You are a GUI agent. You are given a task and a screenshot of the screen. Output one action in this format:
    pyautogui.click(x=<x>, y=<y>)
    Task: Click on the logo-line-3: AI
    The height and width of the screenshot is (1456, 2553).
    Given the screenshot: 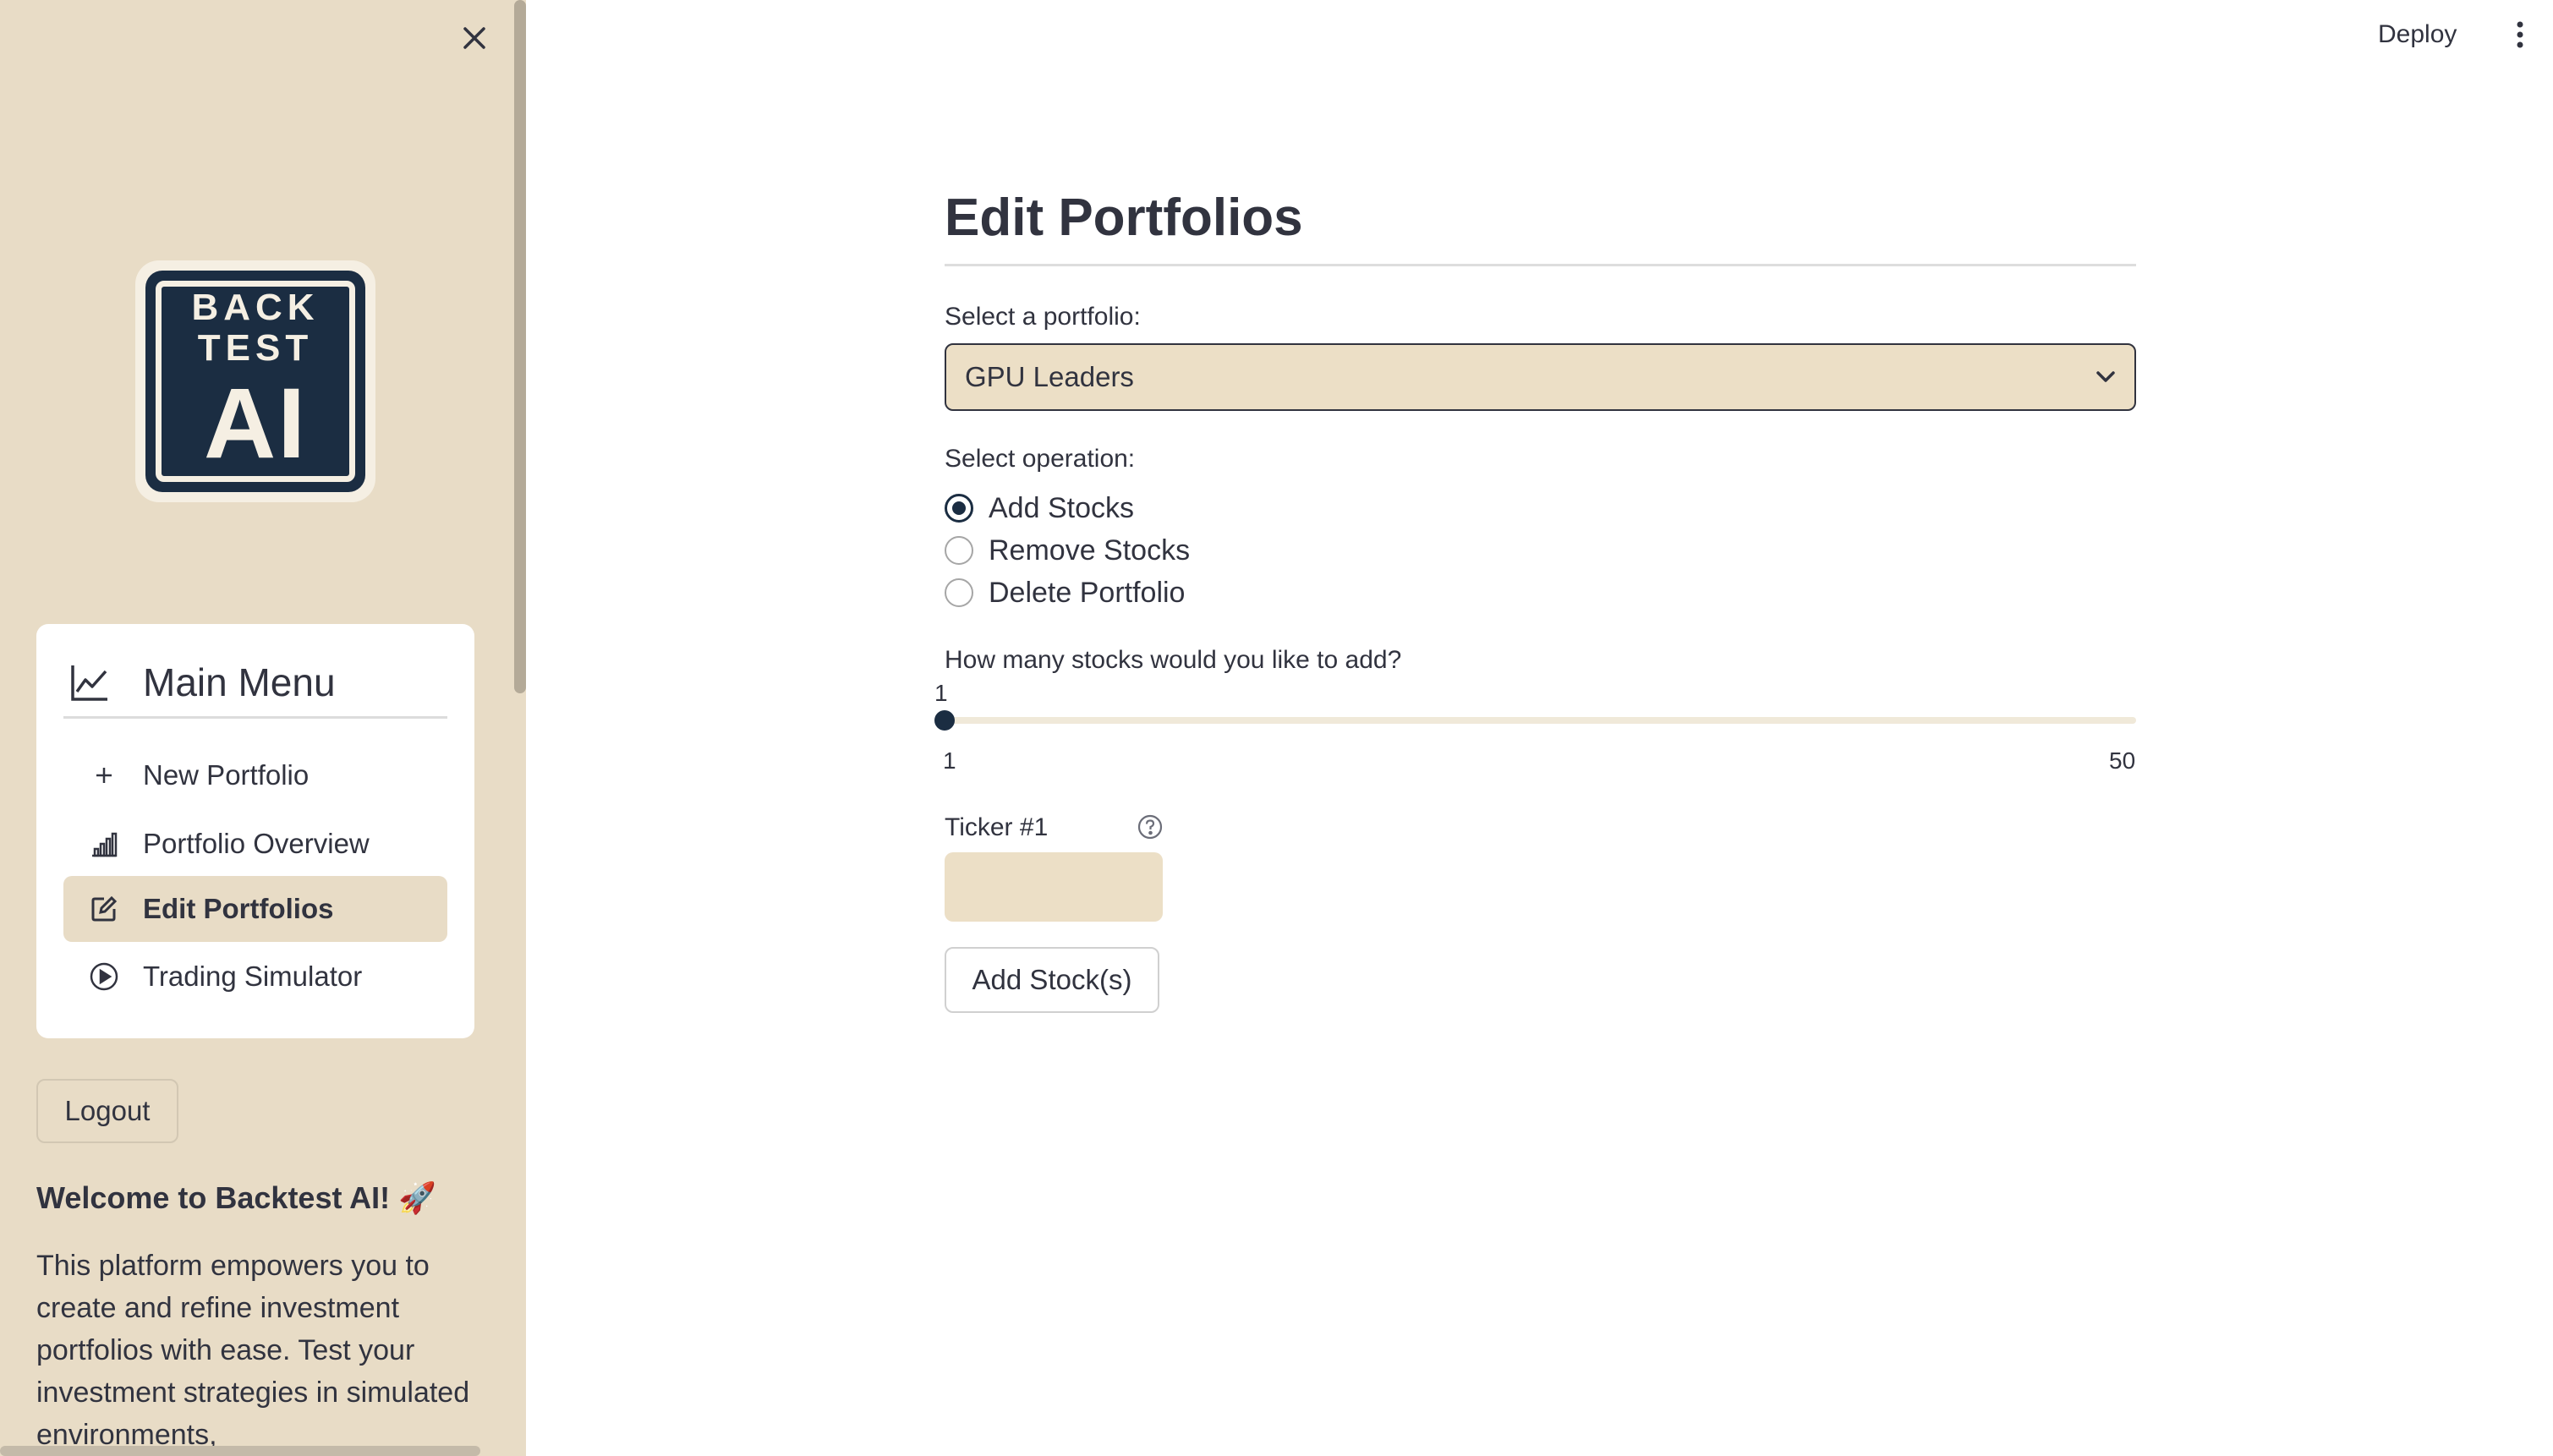 What is the action you would take?
    pyautogui.click(x=255, y=424)
    